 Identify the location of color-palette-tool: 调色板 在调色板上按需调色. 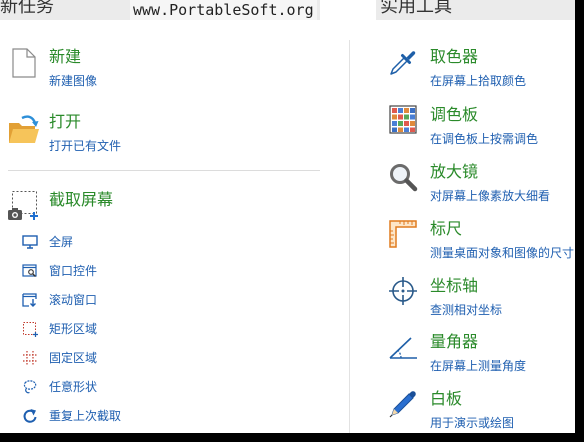
(480, 127).